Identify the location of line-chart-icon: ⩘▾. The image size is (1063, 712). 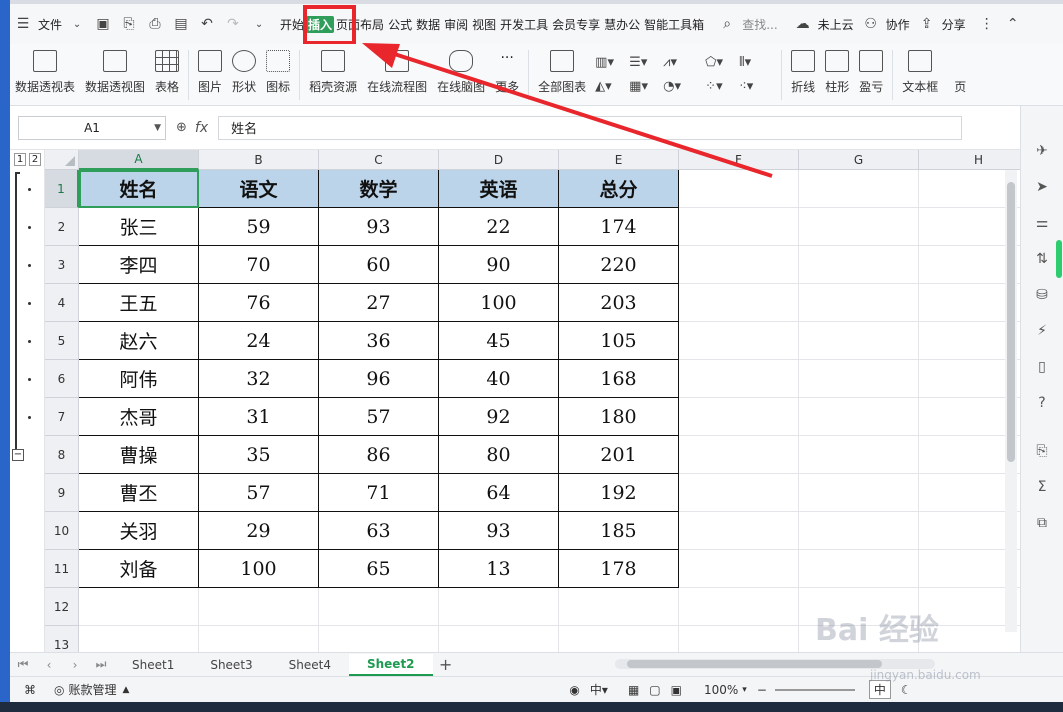
(680, 62).